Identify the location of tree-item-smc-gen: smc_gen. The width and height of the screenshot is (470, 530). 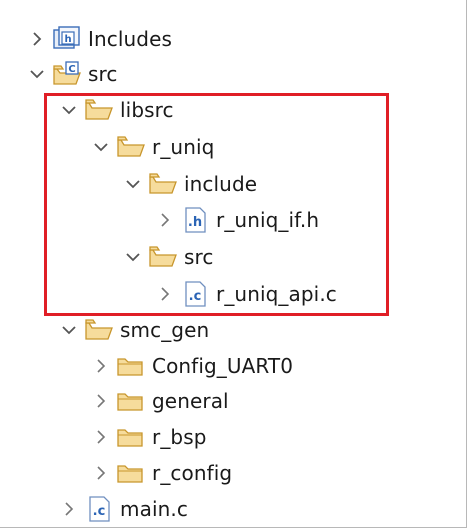
(134, 330).